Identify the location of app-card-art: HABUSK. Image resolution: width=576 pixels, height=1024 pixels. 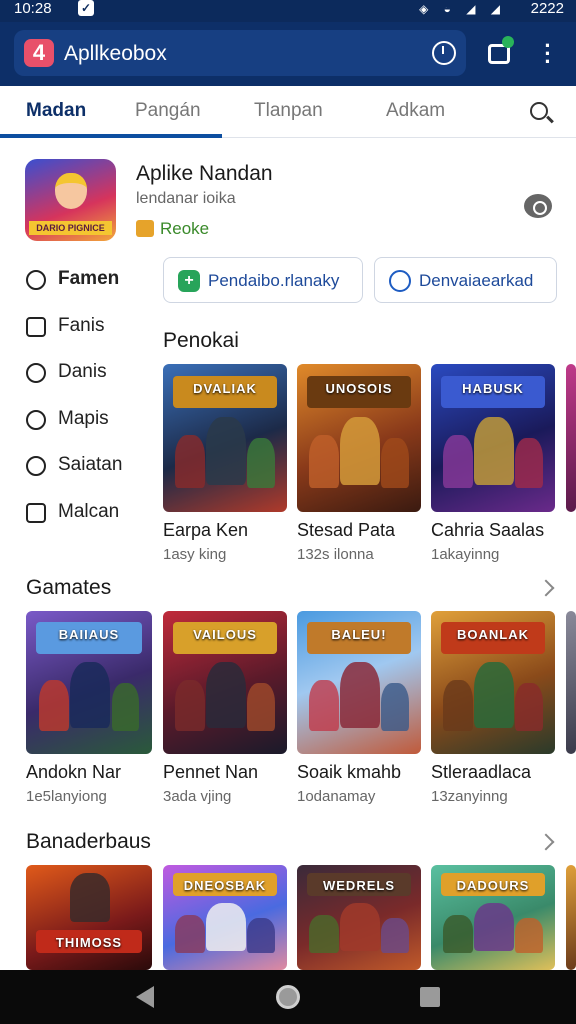
(493, 438).